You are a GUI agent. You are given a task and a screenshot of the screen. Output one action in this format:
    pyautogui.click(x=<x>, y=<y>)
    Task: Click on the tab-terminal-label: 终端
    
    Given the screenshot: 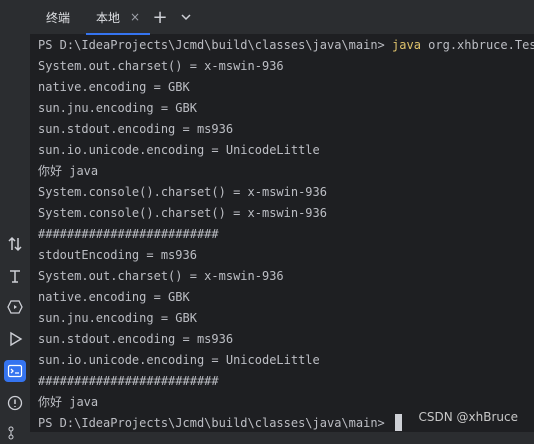 What is the action you would take?
    pyautogui.click(x=58, y=17)
    